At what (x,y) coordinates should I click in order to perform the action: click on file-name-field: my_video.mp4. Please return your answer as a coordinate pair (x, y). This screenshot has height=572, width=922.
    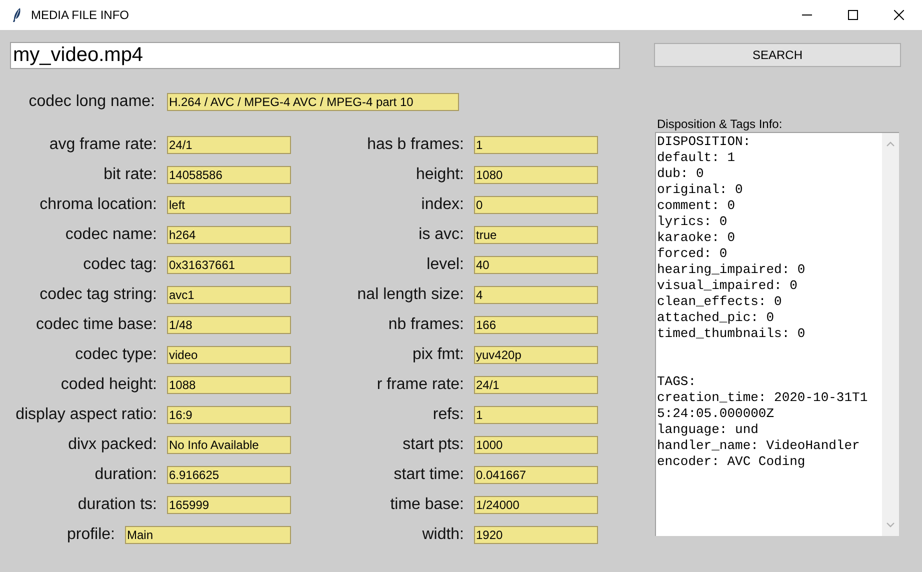
    Looking at the image, I should click on (315, 55).